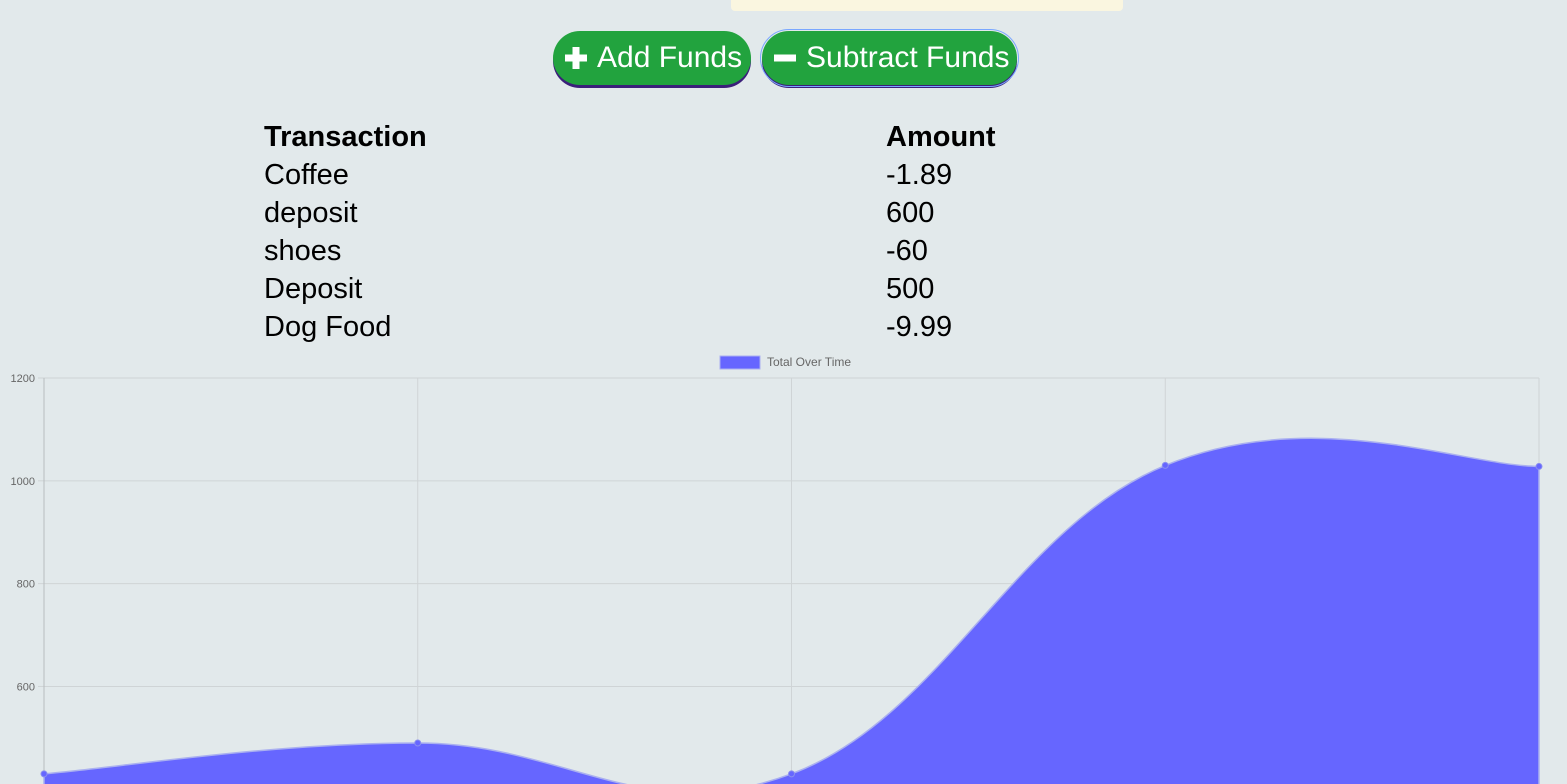  Describe the element at coordinates (670, 57) in the screenshot. I see `add-funds-label: Add Funds` at that location.